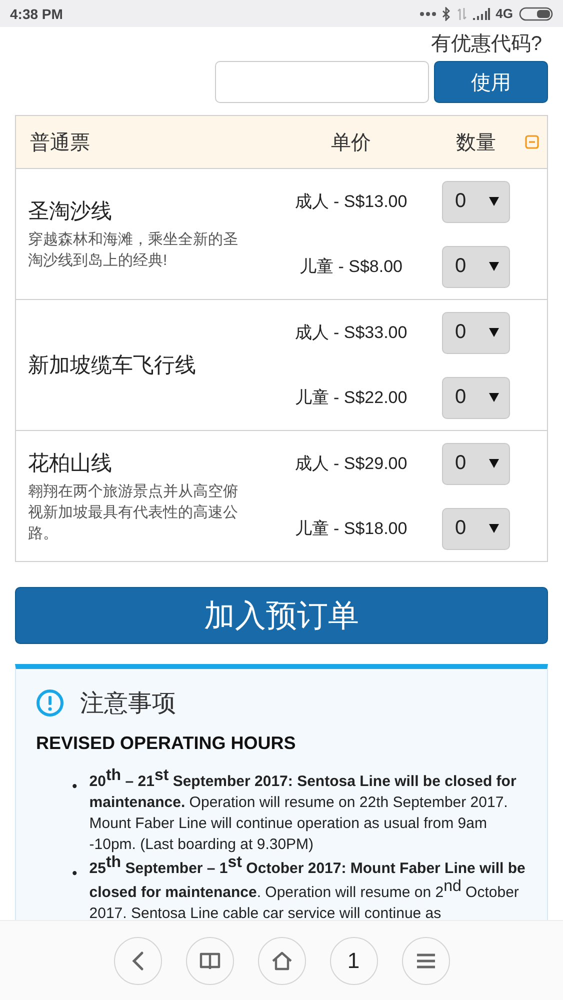  What do you see at coordinates (354, 960) in the screenshot?
I see `tabs-button: 1` at bounding box center [354, 960].